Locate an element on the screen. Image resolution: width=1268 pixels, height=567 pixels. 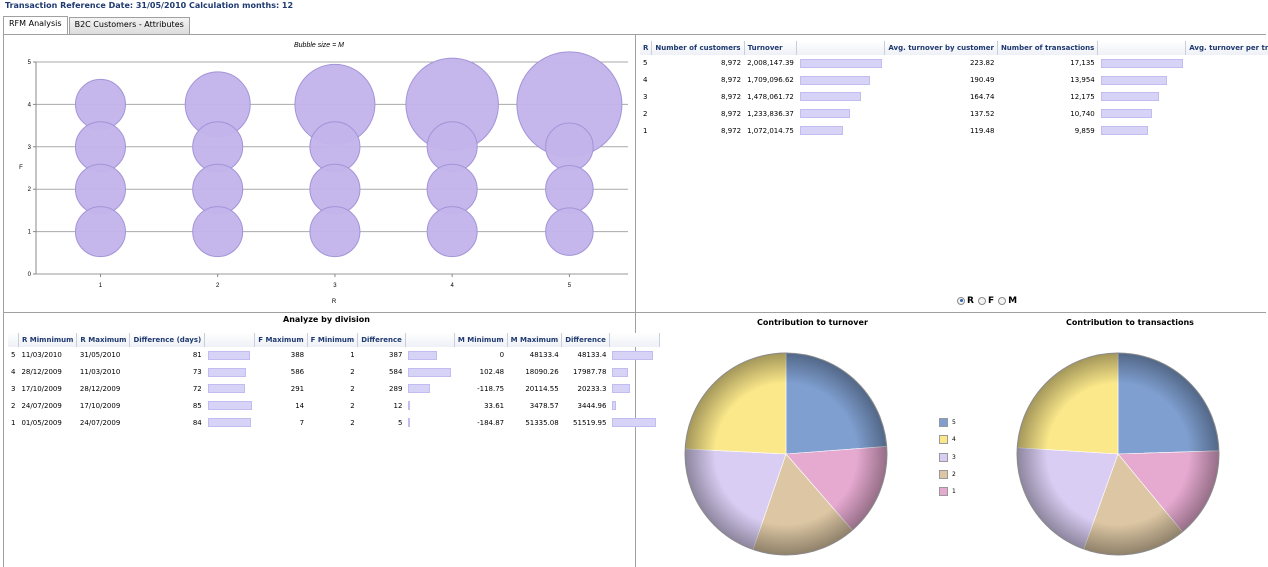
div-col-header-r-minimum: R Mimnimum is located at coordinates (48, 340).